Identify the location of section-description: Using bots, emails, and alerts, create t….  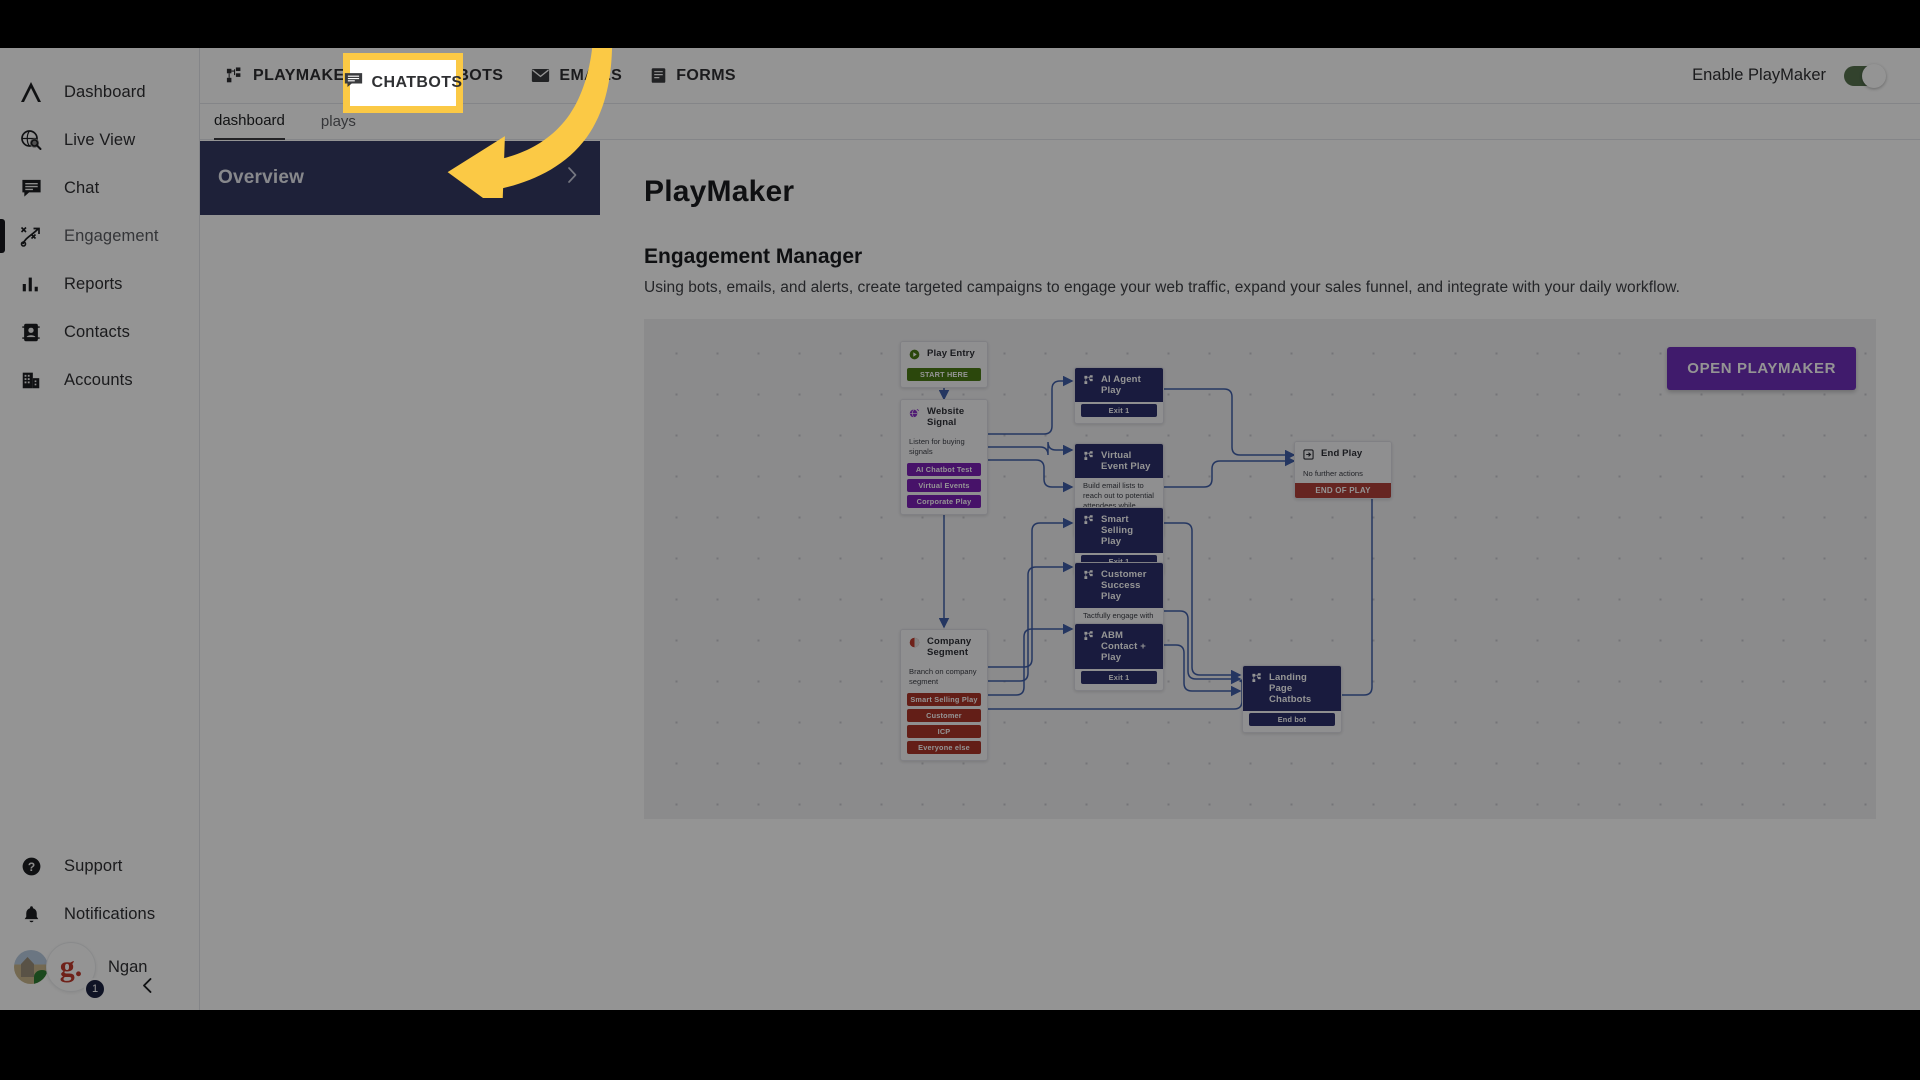
(1162, 287).